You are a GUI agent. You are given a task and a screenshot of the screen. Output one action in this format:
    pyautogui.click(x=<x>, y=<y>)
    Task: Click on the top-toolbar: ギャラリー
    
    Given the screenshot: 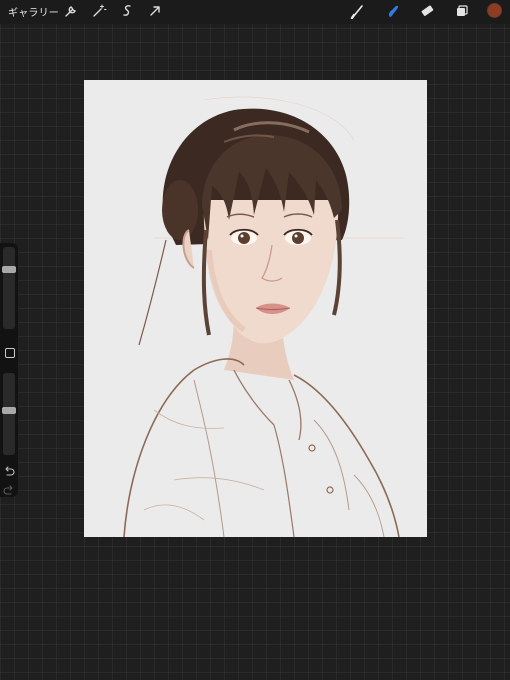 What is the action you would take?
    pyautogui.click(x=255, y=12)
    